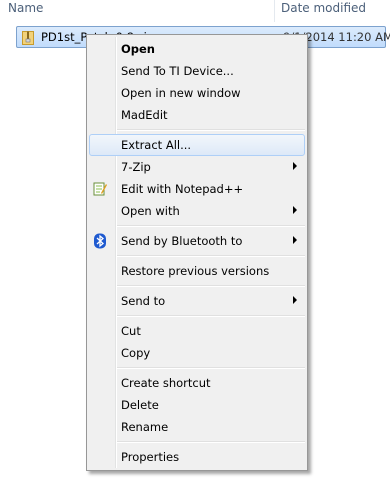  I want to click on menu-item-open-in-new-window: Open in new window, so click(197, 93).